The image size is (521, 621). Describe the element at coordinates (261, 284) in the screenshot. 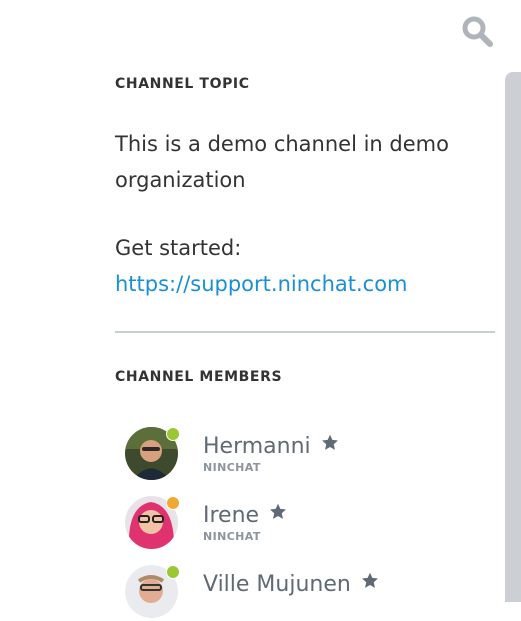

I see `support-link: https://support.ninchat.com` at that location.